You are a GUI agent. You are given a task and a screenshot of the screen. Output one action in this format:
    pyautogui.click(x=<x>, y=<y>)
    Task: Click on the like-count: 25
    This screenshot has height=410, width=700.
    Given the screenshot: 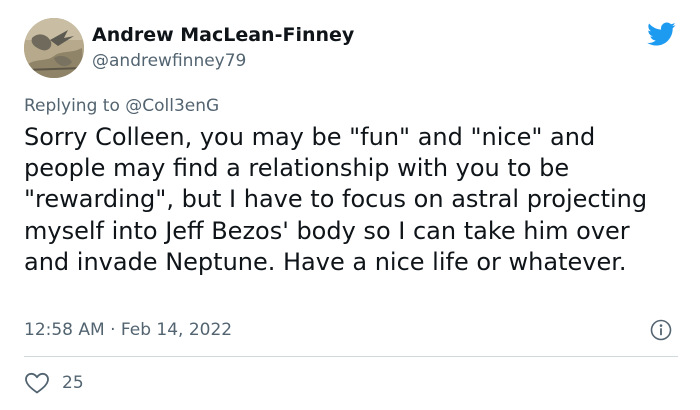 What is the action you would take?
    pyautogui.click(x=73, y=383)
    